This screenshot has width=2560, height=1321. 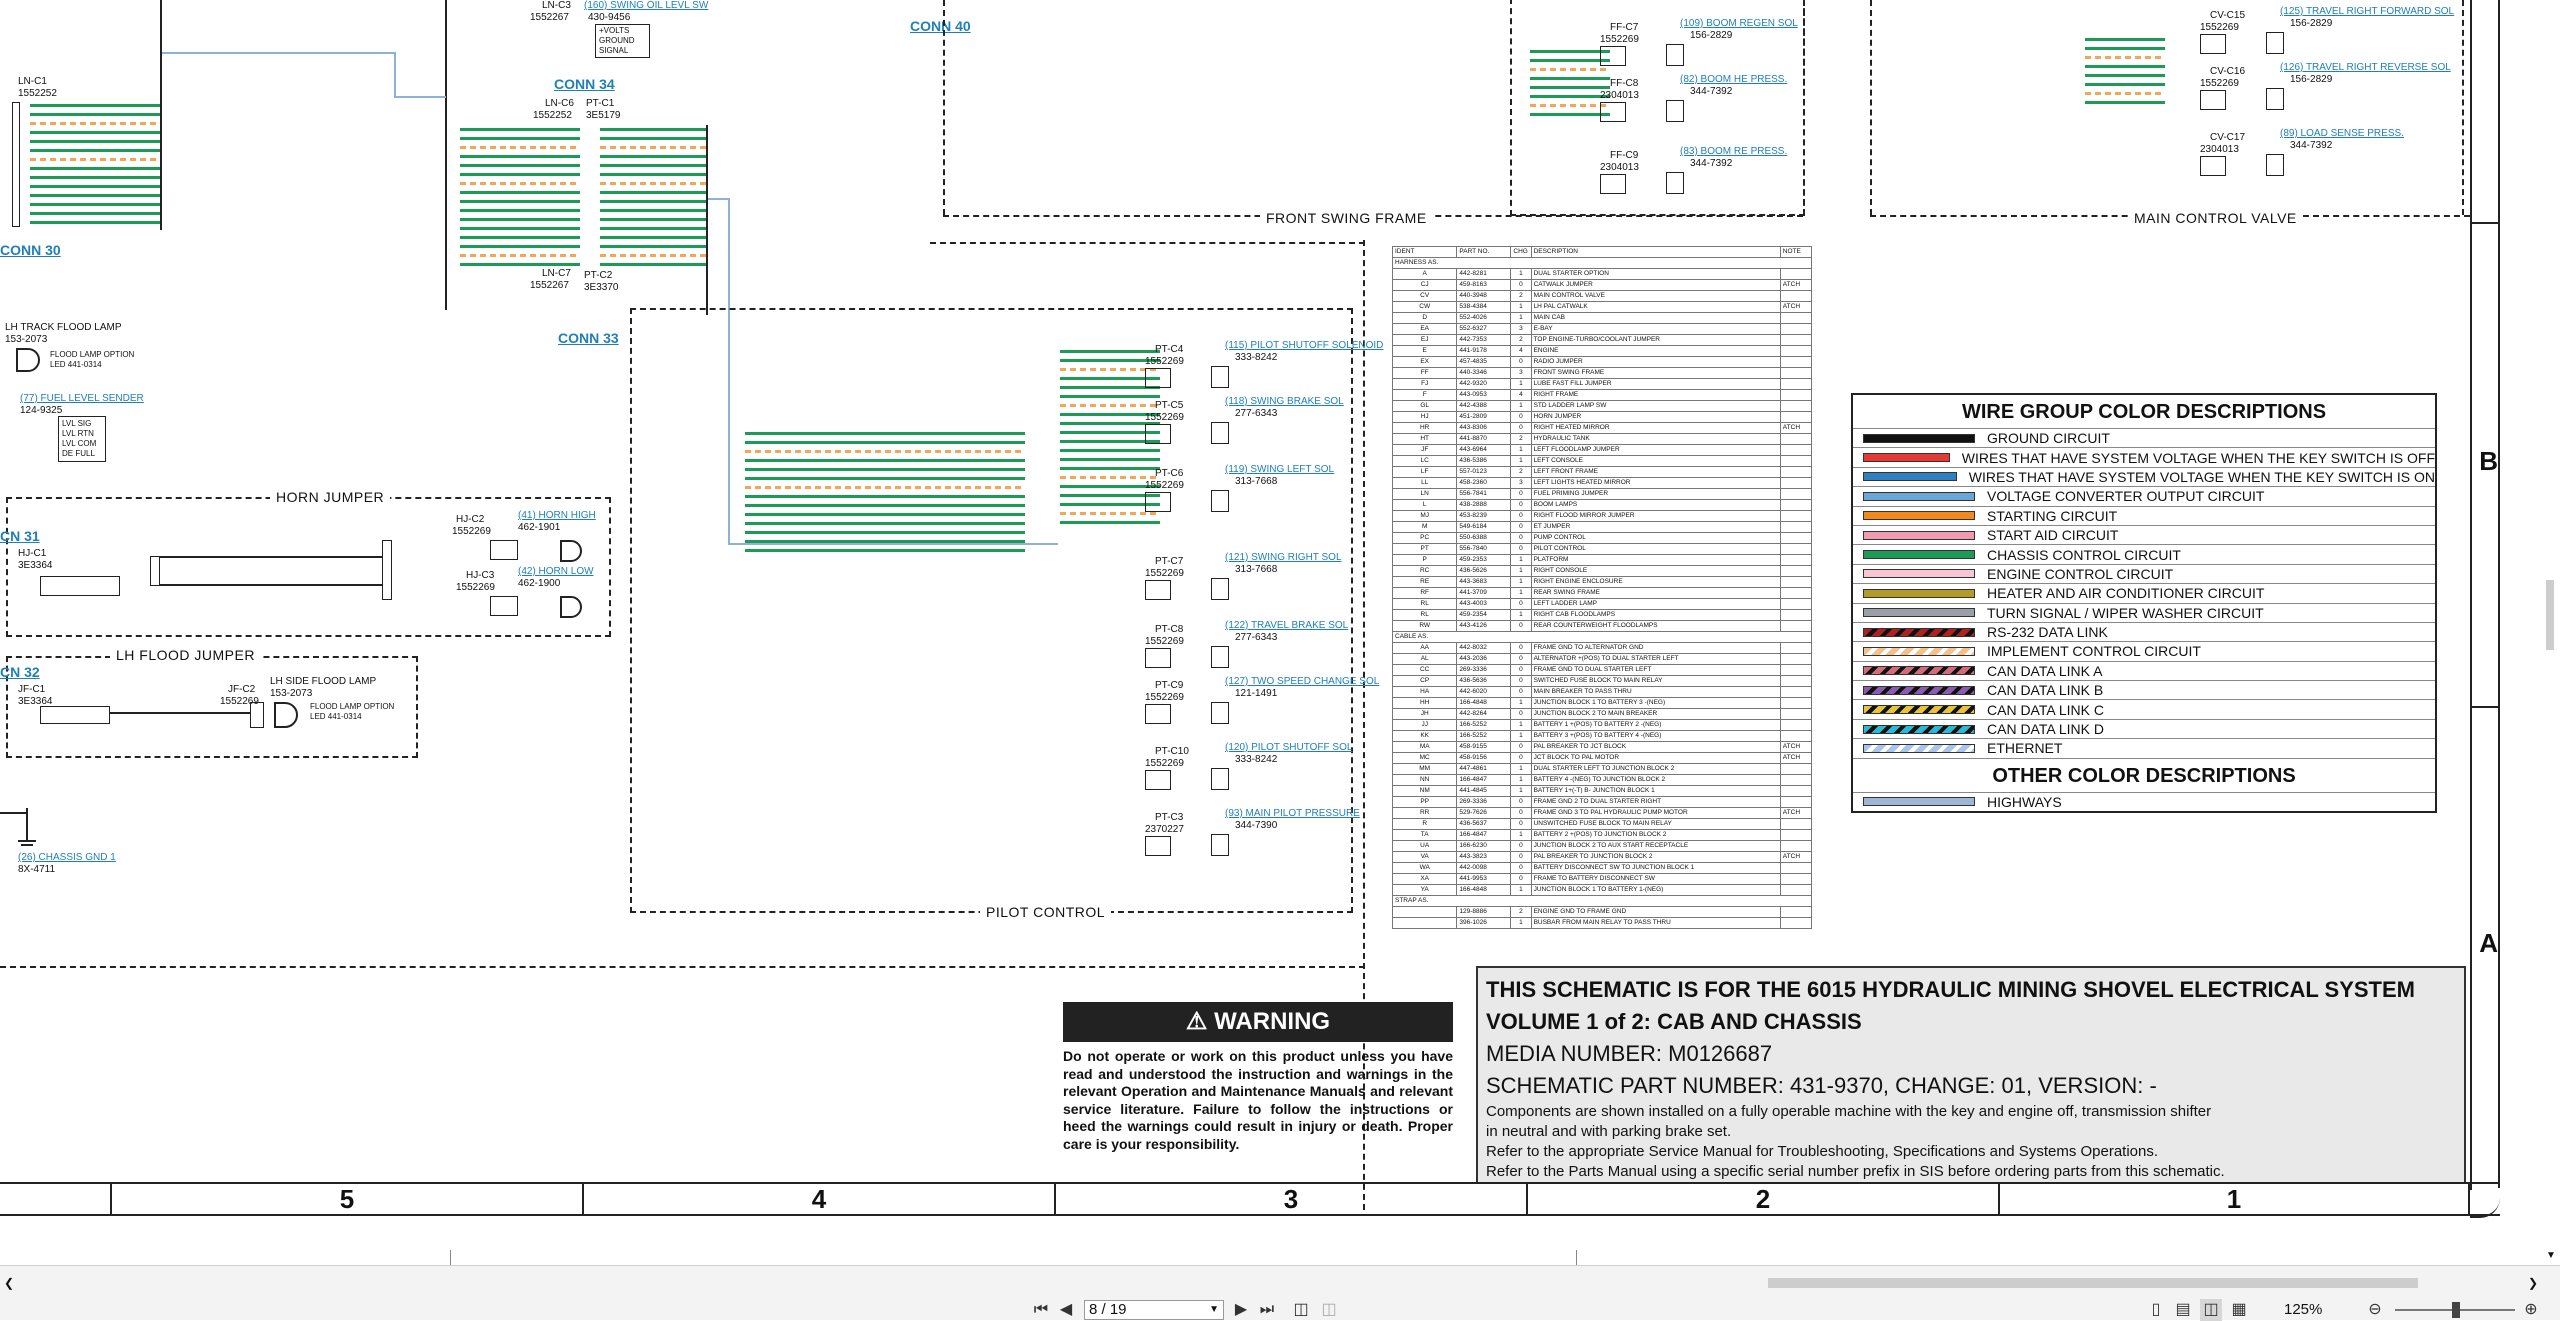 I want to click on two-page-view-icon: ◫, so click(x=2211, y=1310).